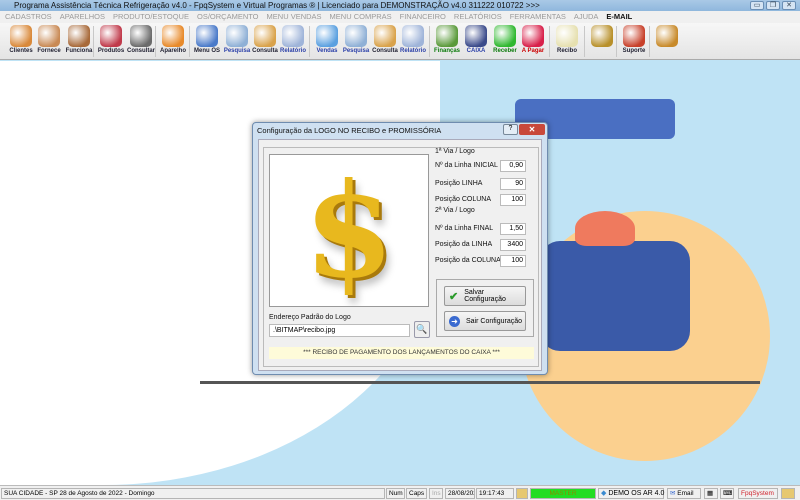 Image resolution: width=800 pixels, height=500 pixels. I want to click on toolbar-finanças-button: Finanças, so click(447, 39).